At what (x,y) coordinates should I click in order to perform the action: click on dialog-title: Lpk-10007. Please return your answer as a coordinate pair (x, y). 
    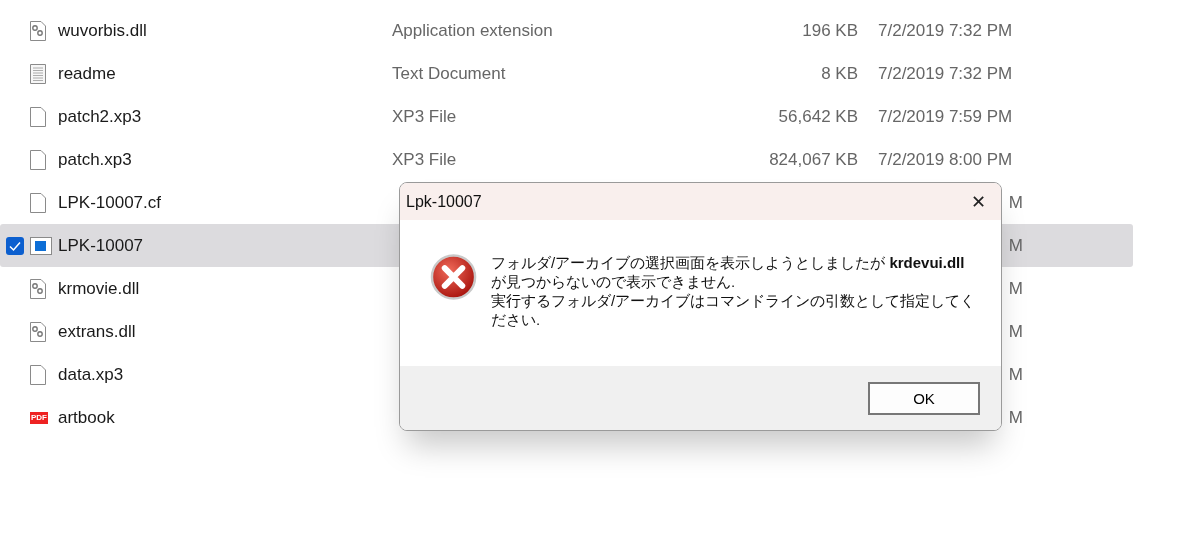
    Looking at the image, I should click on (444, 201).